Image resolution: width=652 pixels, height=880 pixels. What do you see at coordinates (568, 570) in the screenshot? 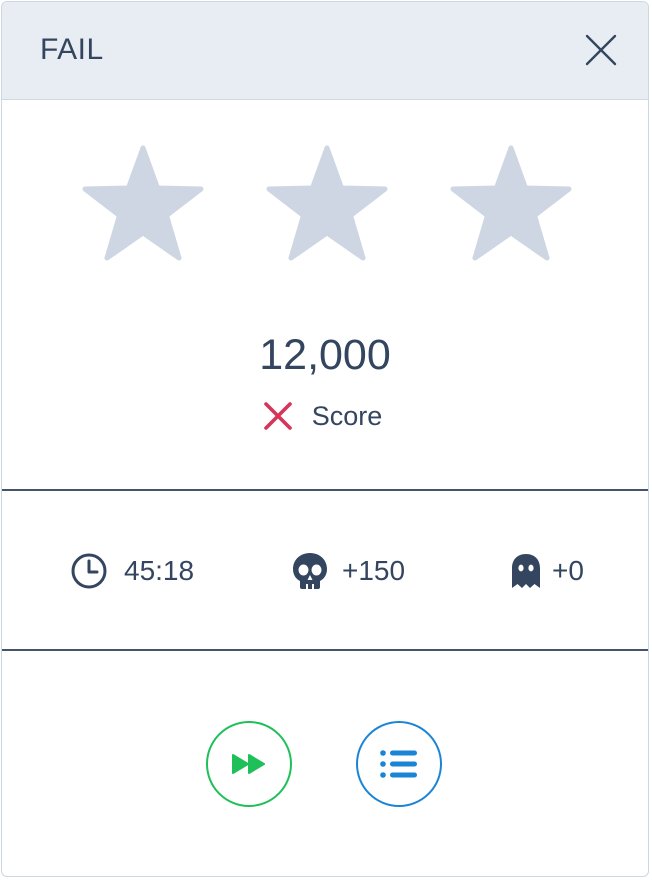
I see `ghosts-value: +0` at bounding box center [568, 570].